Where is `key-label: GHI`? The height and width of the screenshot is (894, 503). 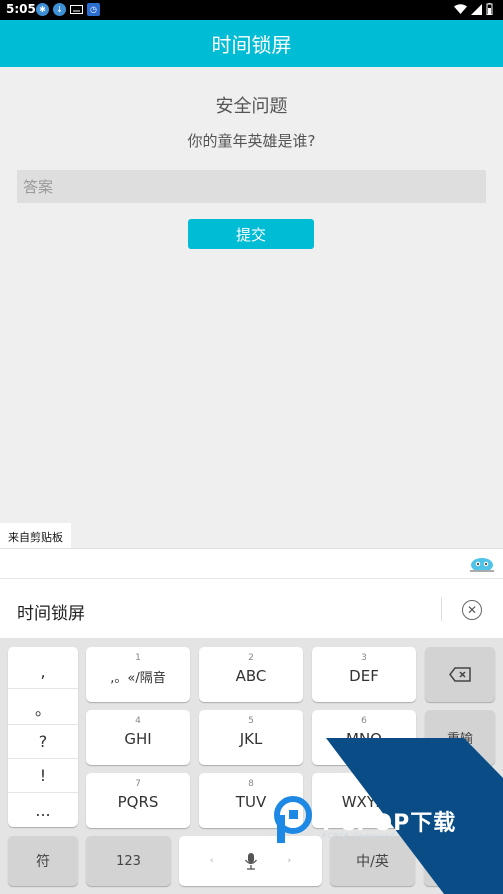 key-label: GHI is located at coordinates (138, 739).